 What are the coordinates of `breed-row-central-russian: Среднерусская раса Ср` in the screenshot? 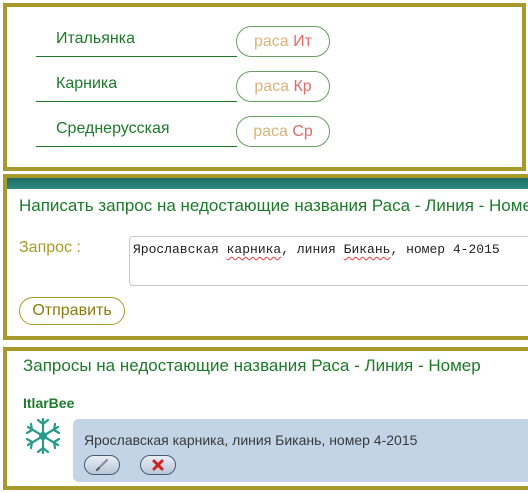 It's located at (264, 124).